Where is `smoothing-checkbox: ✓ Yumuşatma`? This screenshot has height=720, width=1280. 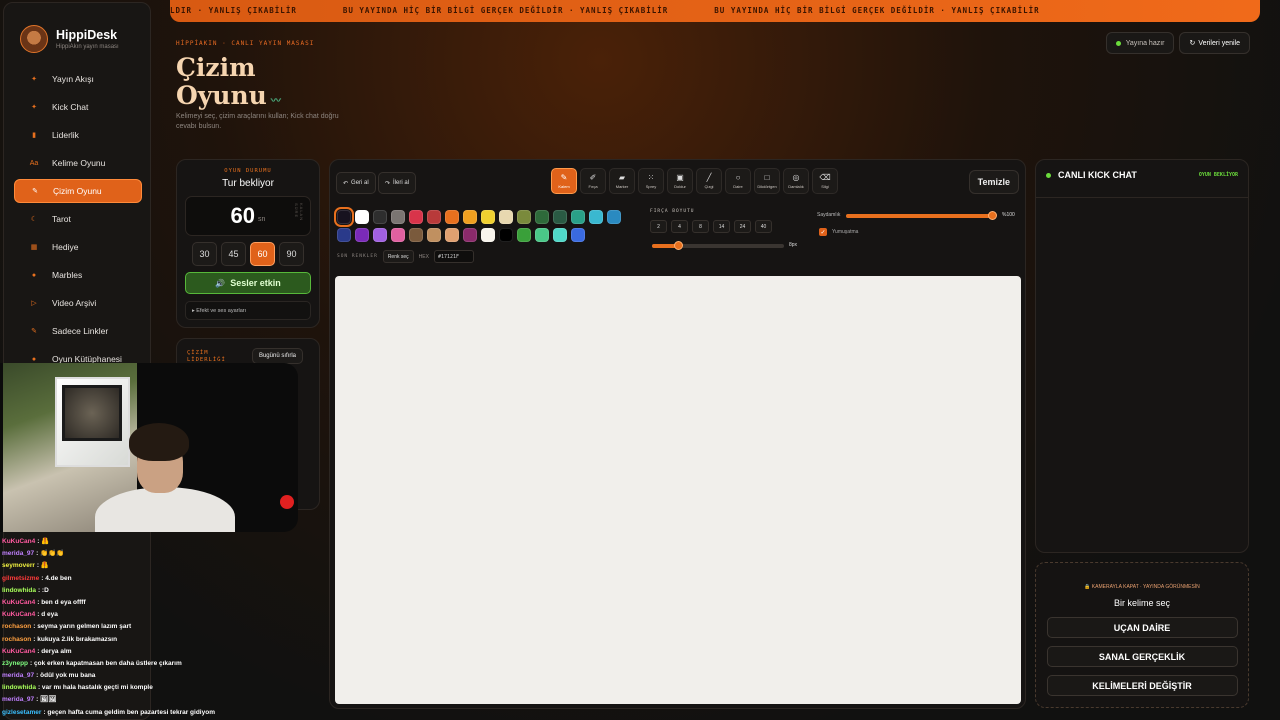
smoothing-checkbox: ✓ Yumuşatma is located at coordinates (838, 232).